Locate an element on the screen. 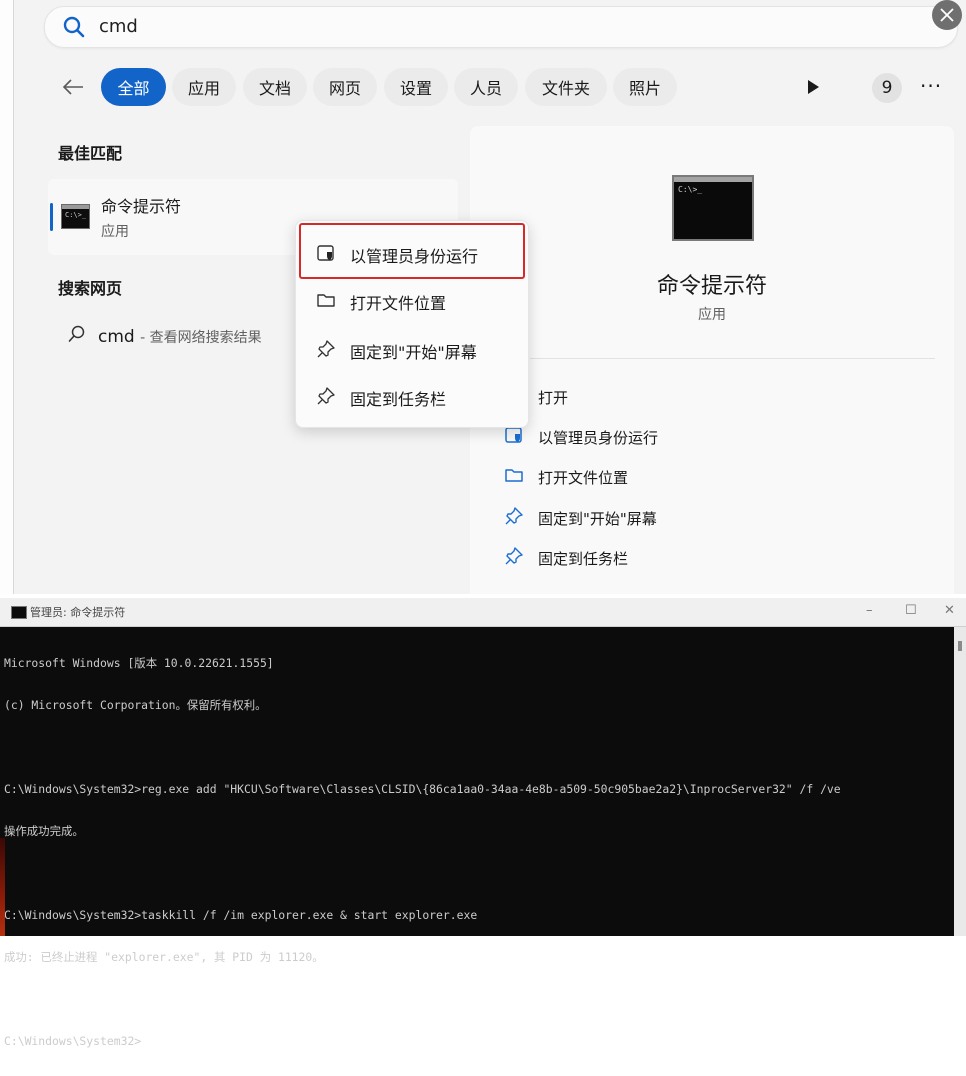 The height and width of the screenshot is (1076, 966). close-button is located at coordinates (947, 15).